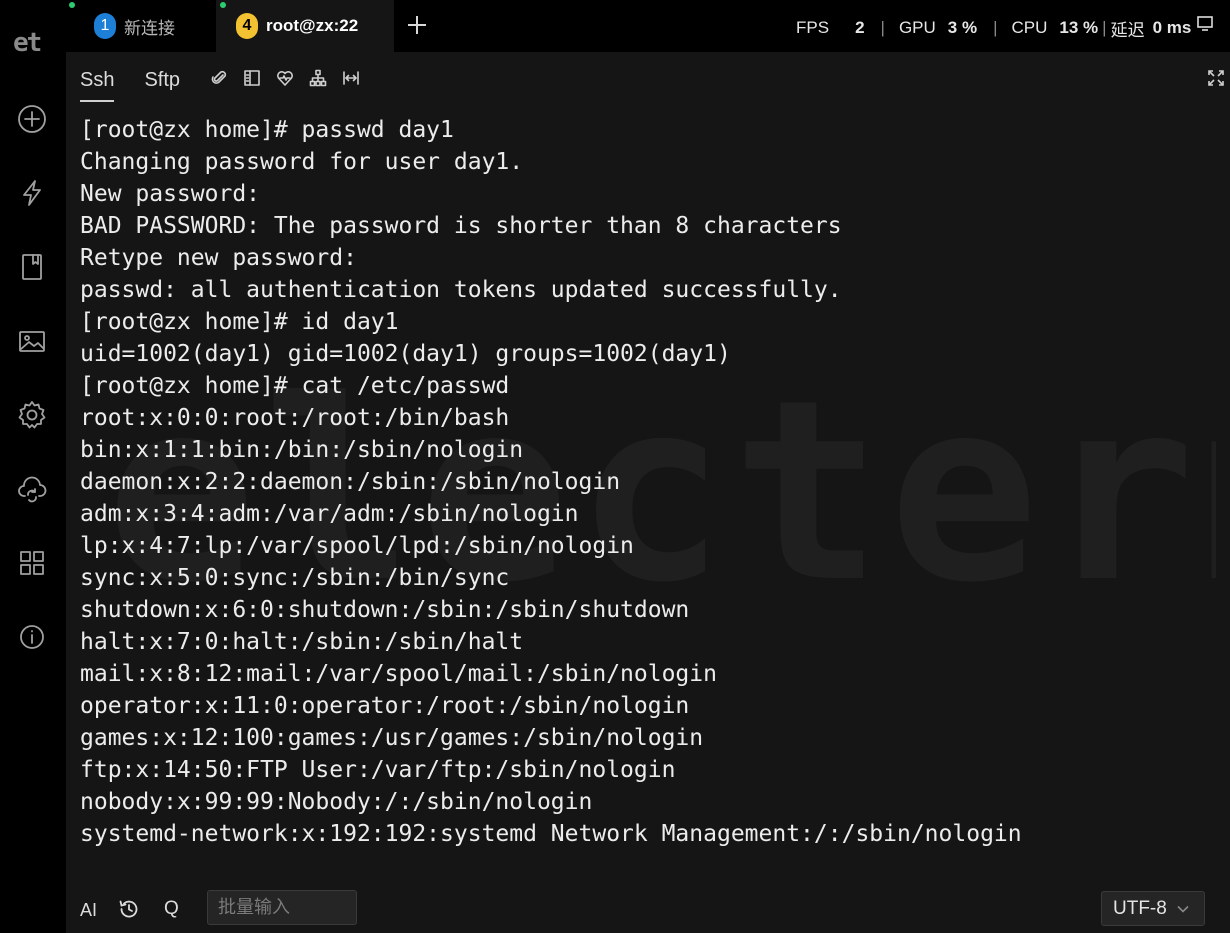 The image size is (1230, 933). I want to click on fullscreen-button, so click(1218, 80).